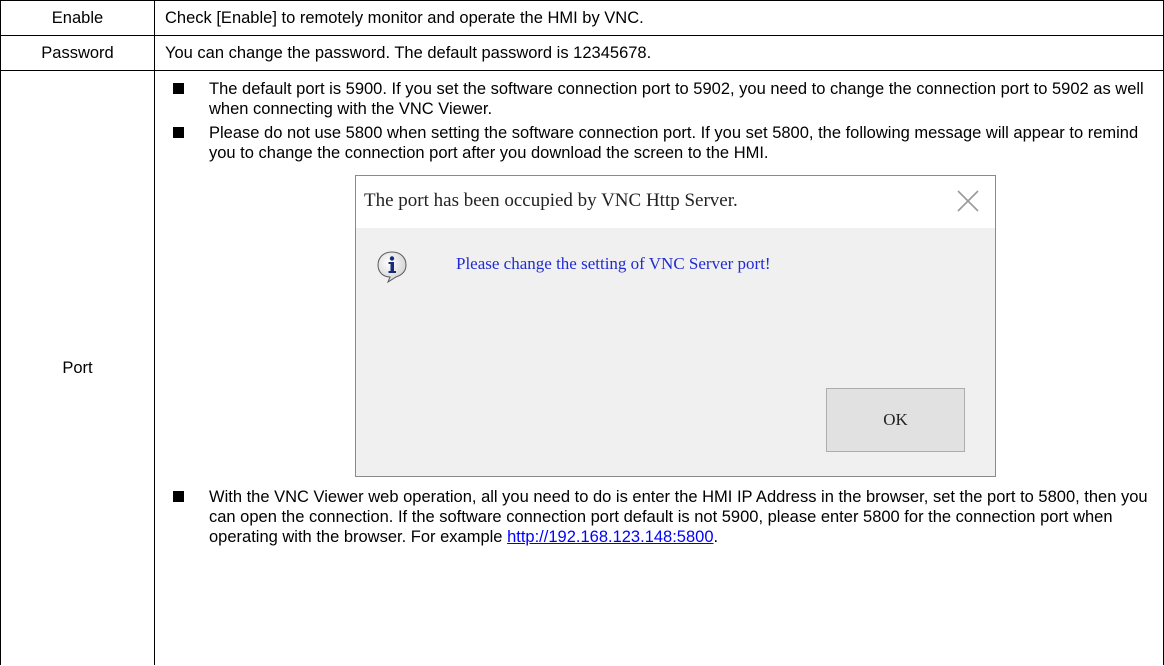  I want to click on example-url-link: http://192.168.123.148:5800, so click(610, 537).